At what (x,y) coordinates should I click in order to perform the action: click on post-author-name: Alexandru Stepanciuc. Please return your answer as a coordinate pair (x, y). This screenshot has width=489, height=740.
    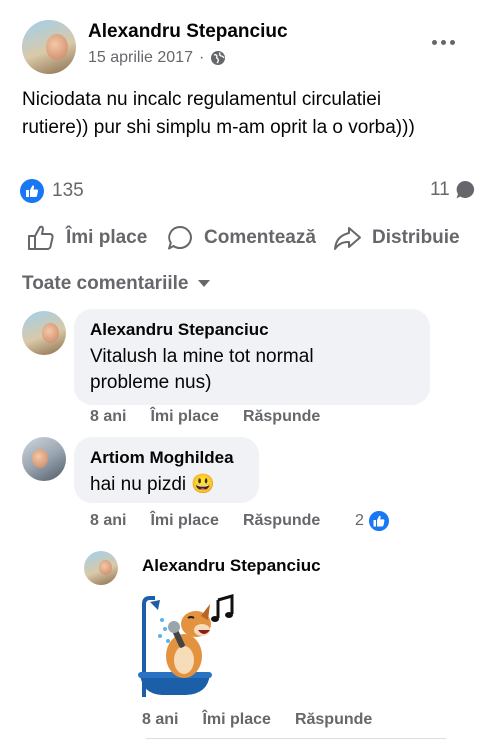
    Looking at the image, I should click on (188, 32).